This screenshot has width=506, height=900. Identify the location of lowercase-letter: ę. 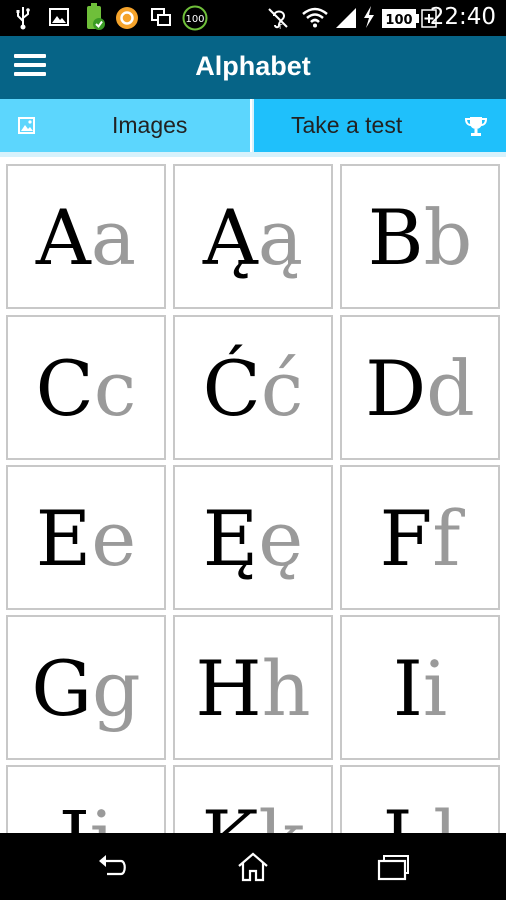
(281, 538).